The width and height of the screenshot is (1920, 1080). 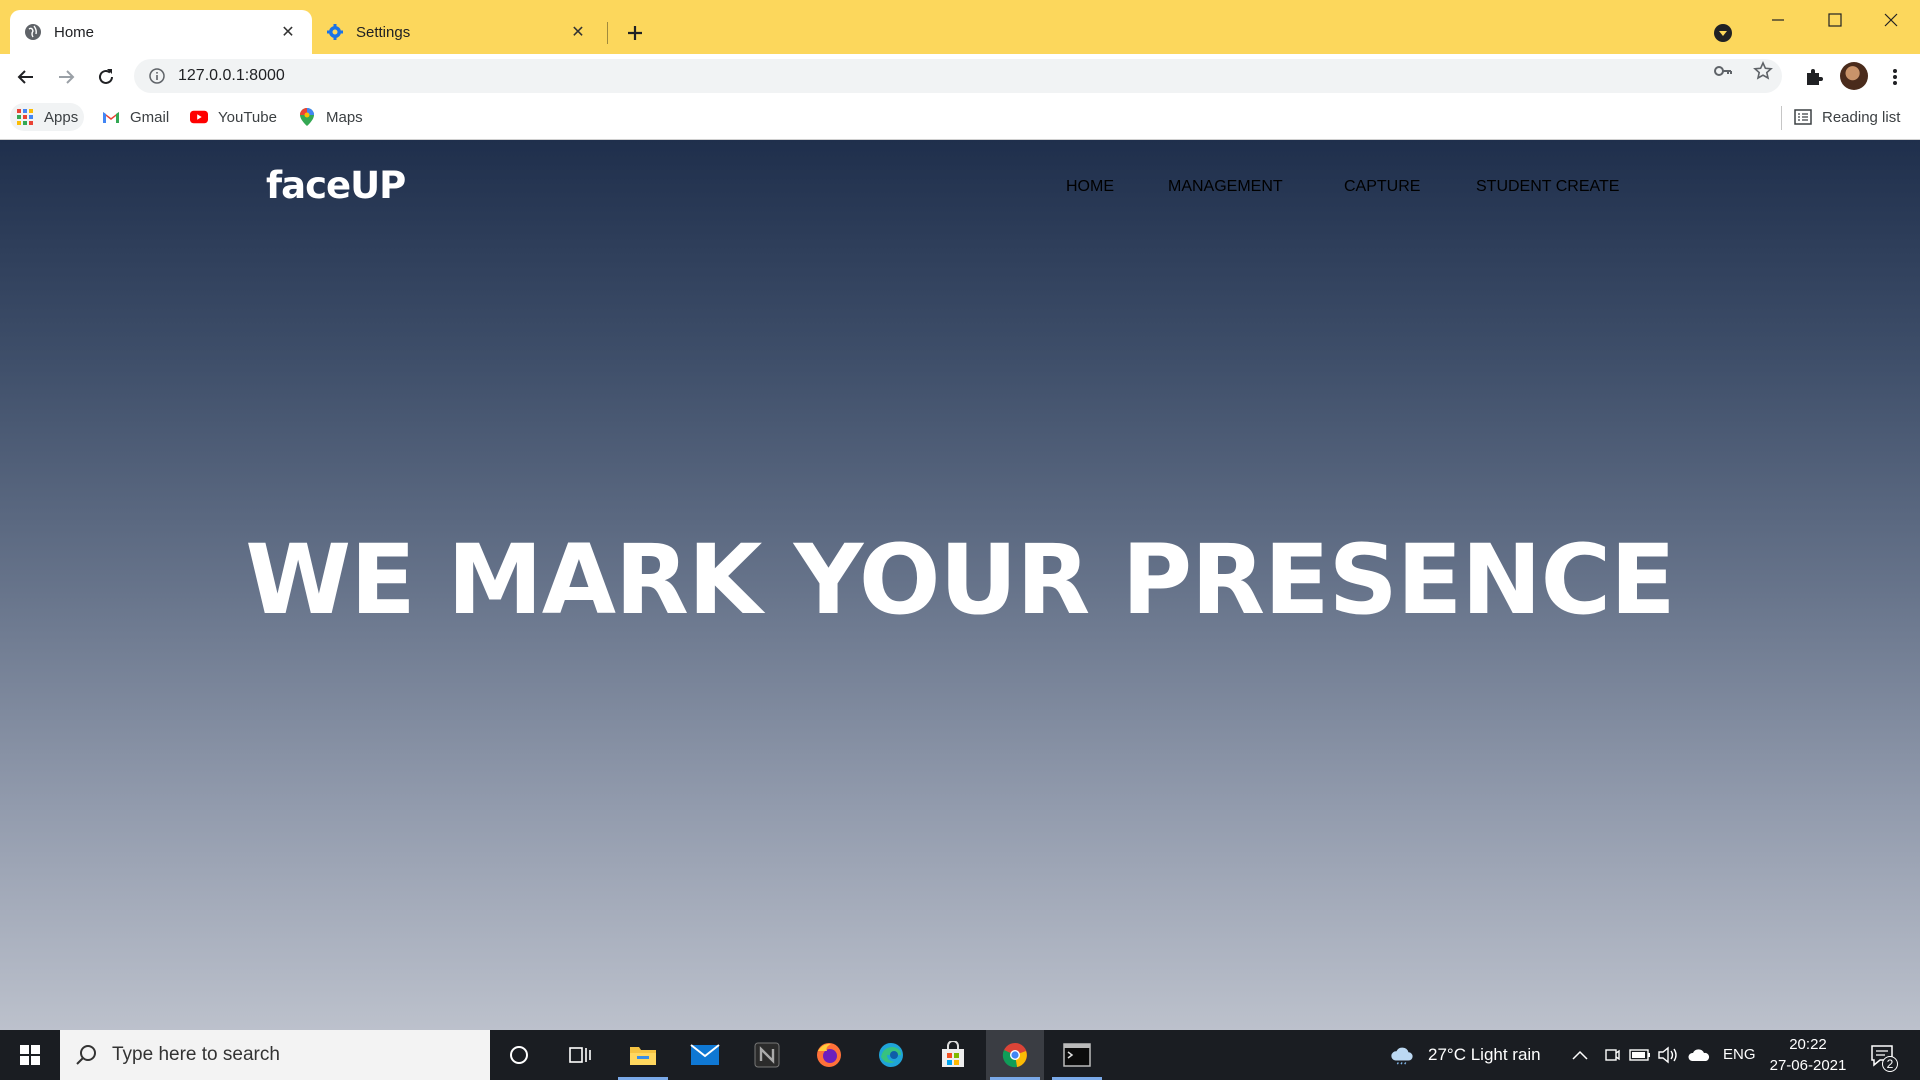 I want to click on mail-icon, so click(x=705, y=1055).